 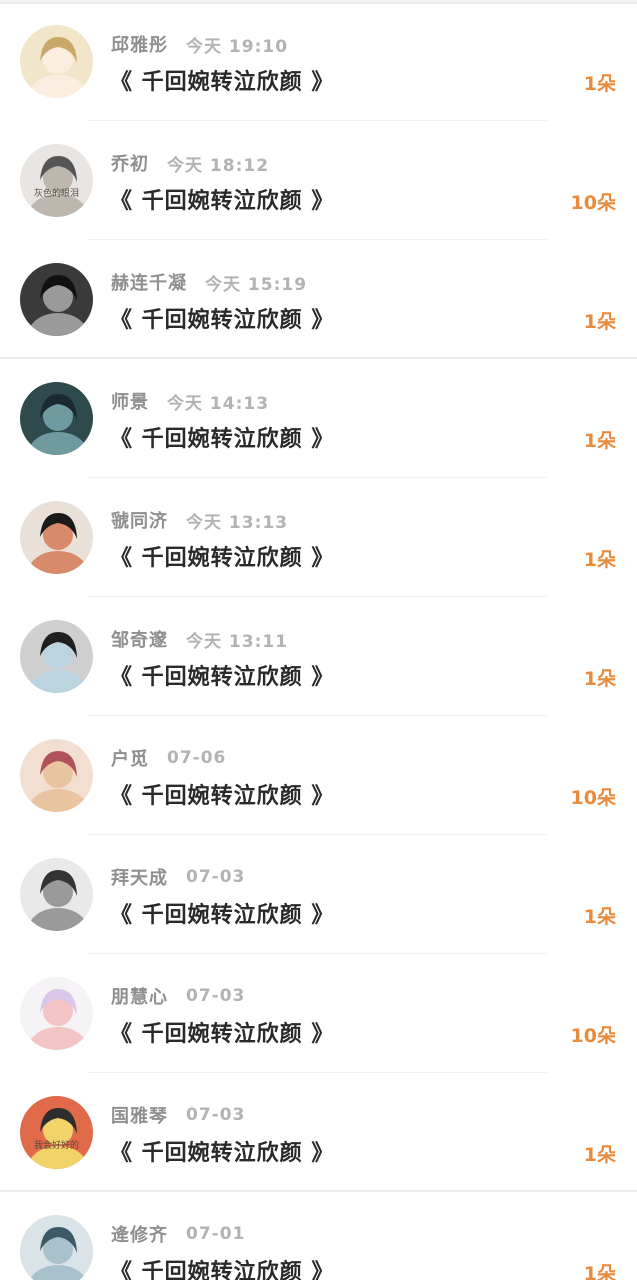 What do you see at coordinates (139, 1234) in the screenshot?
I see `user-name: 逄修齐` at bounding box center [139, 1234].